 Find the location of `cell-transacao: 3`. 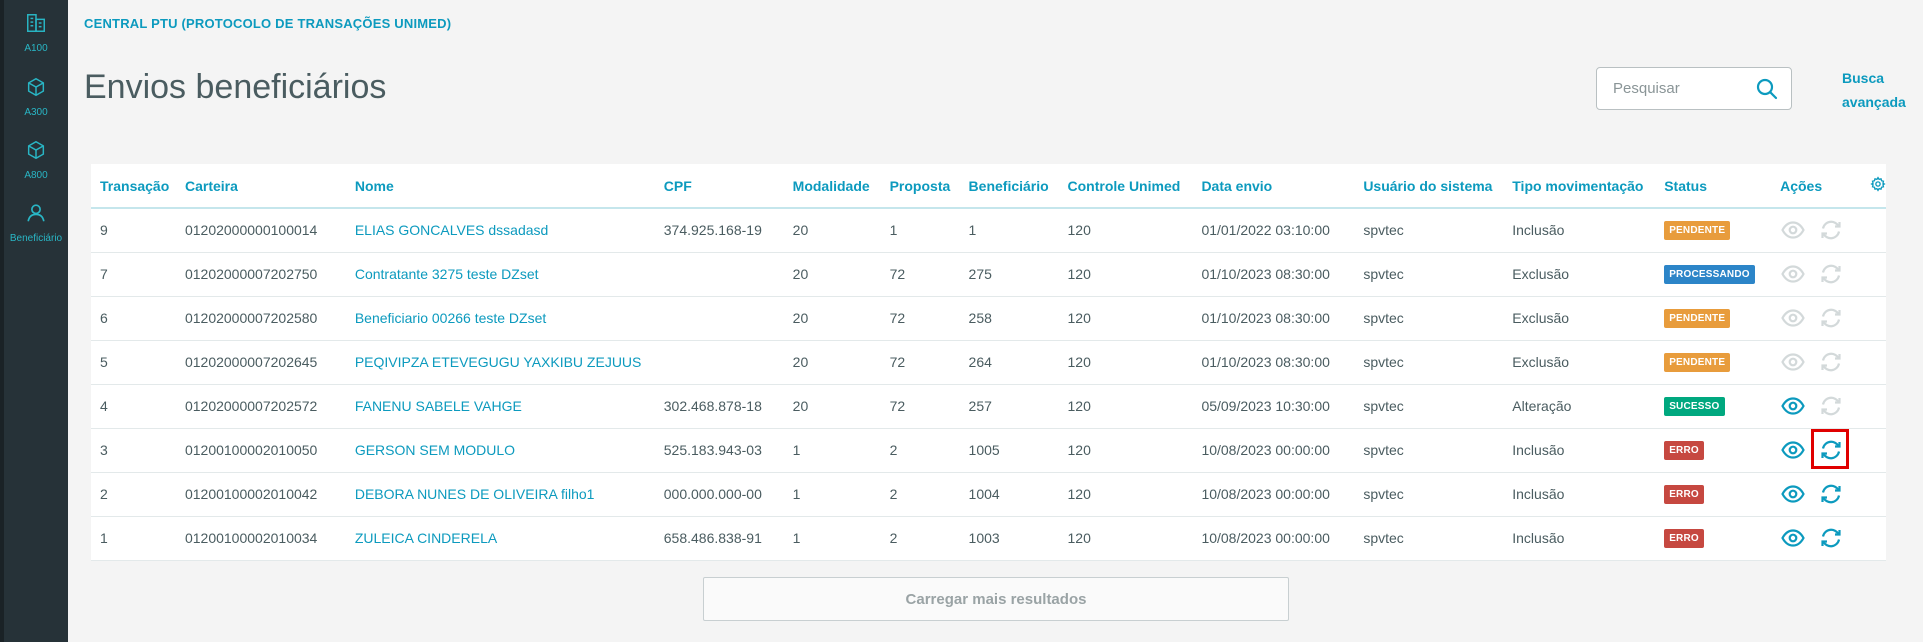

cell-transacao: 3 is located at coordinates (133, 450).